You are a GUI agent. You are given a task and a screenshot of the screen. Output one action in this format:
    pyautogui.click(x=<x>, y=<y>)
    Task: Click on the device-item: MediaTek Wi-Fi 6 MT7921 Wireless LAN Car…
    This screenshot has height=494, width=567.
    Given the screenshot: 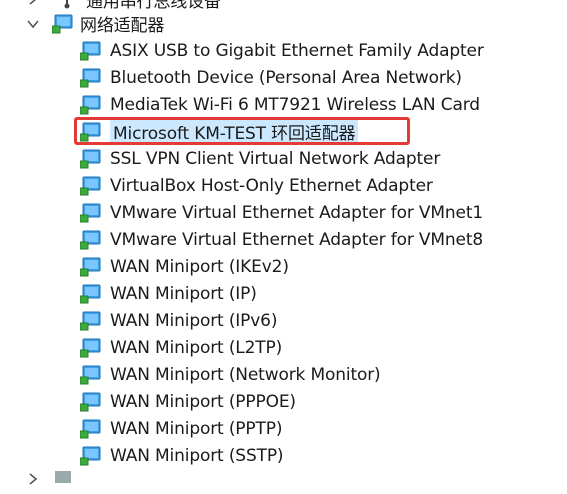 What is the action you would take?
    pyautogui.click(x=279, y=104)
    